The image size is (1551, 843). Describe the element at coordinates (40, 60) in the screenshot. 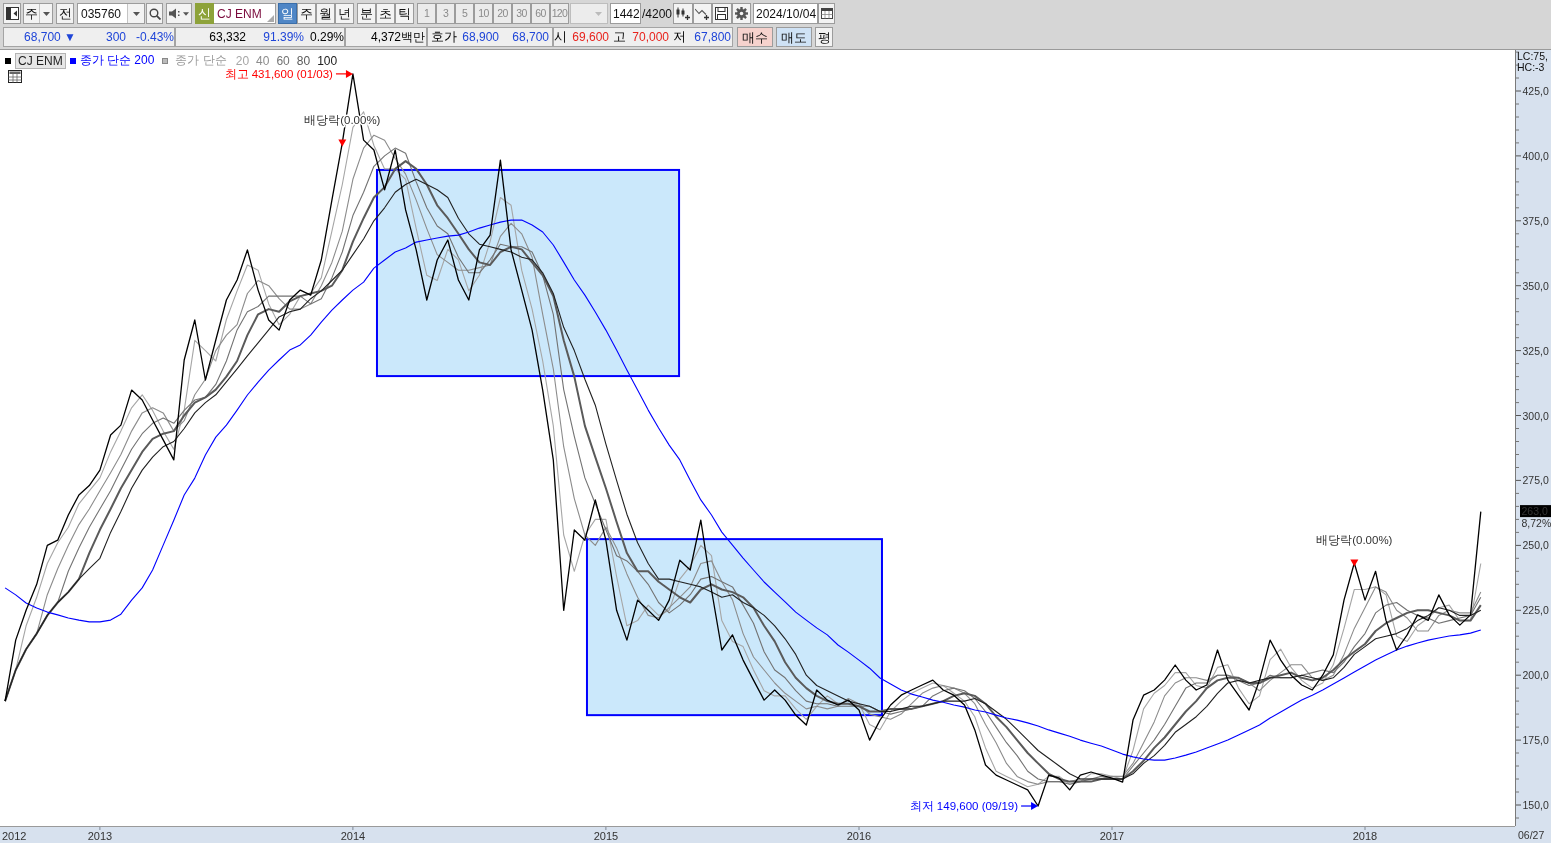

I see `symbol-label: CJ ENM` at that location.